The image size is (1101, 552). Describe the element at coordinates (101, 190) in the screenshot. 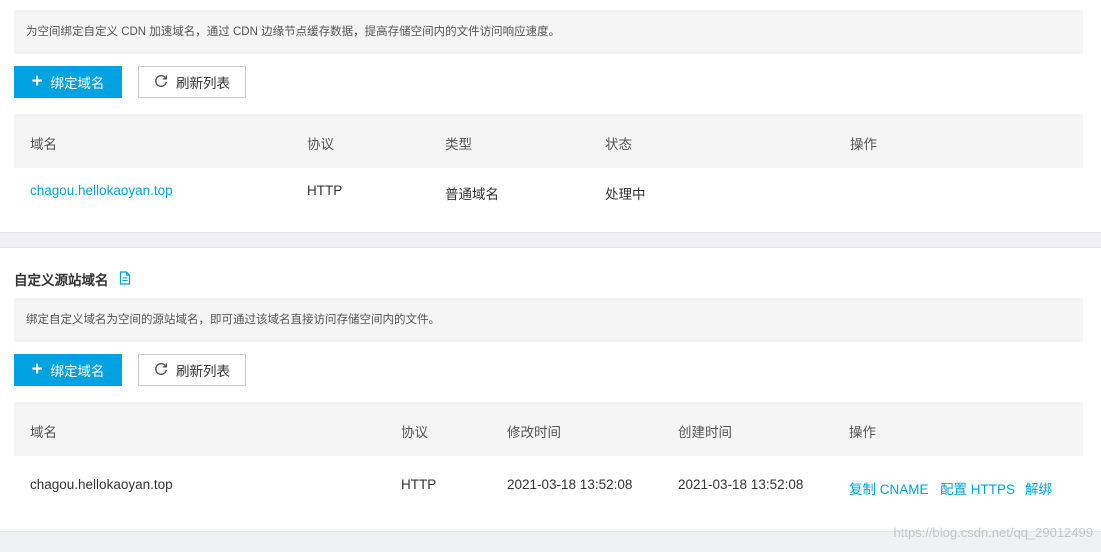

I see `cdn-row-domain-link: chagou.hellokaoyan.top` at that location.